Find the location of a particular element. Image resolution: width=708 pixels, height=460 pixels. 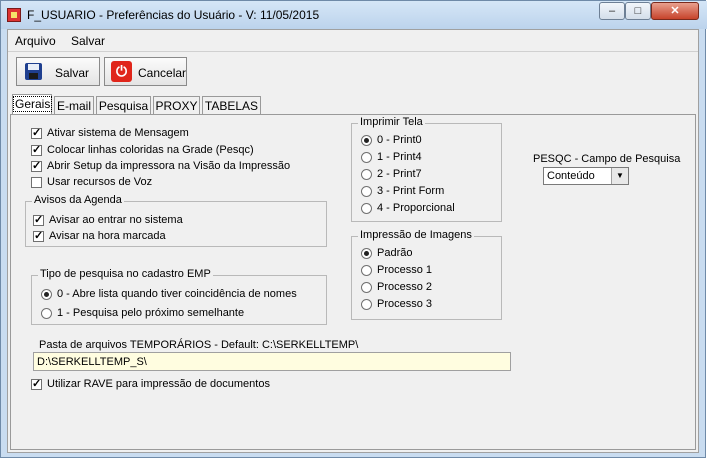

app-icon is located at coordinates (14, 15).